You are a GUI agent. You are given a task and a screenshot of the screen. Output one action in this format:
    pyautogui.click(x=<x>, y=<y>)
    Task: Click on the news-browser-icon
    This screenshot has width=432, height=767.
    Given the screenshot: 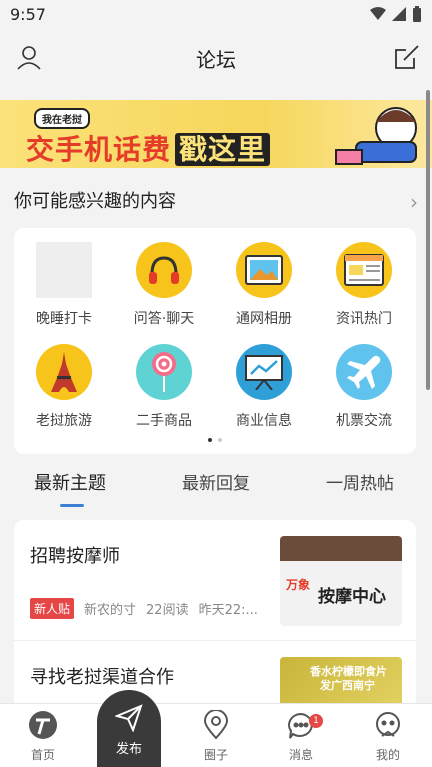 What is the action you would take?
    pyautogui.click(x=364, y=270)
    